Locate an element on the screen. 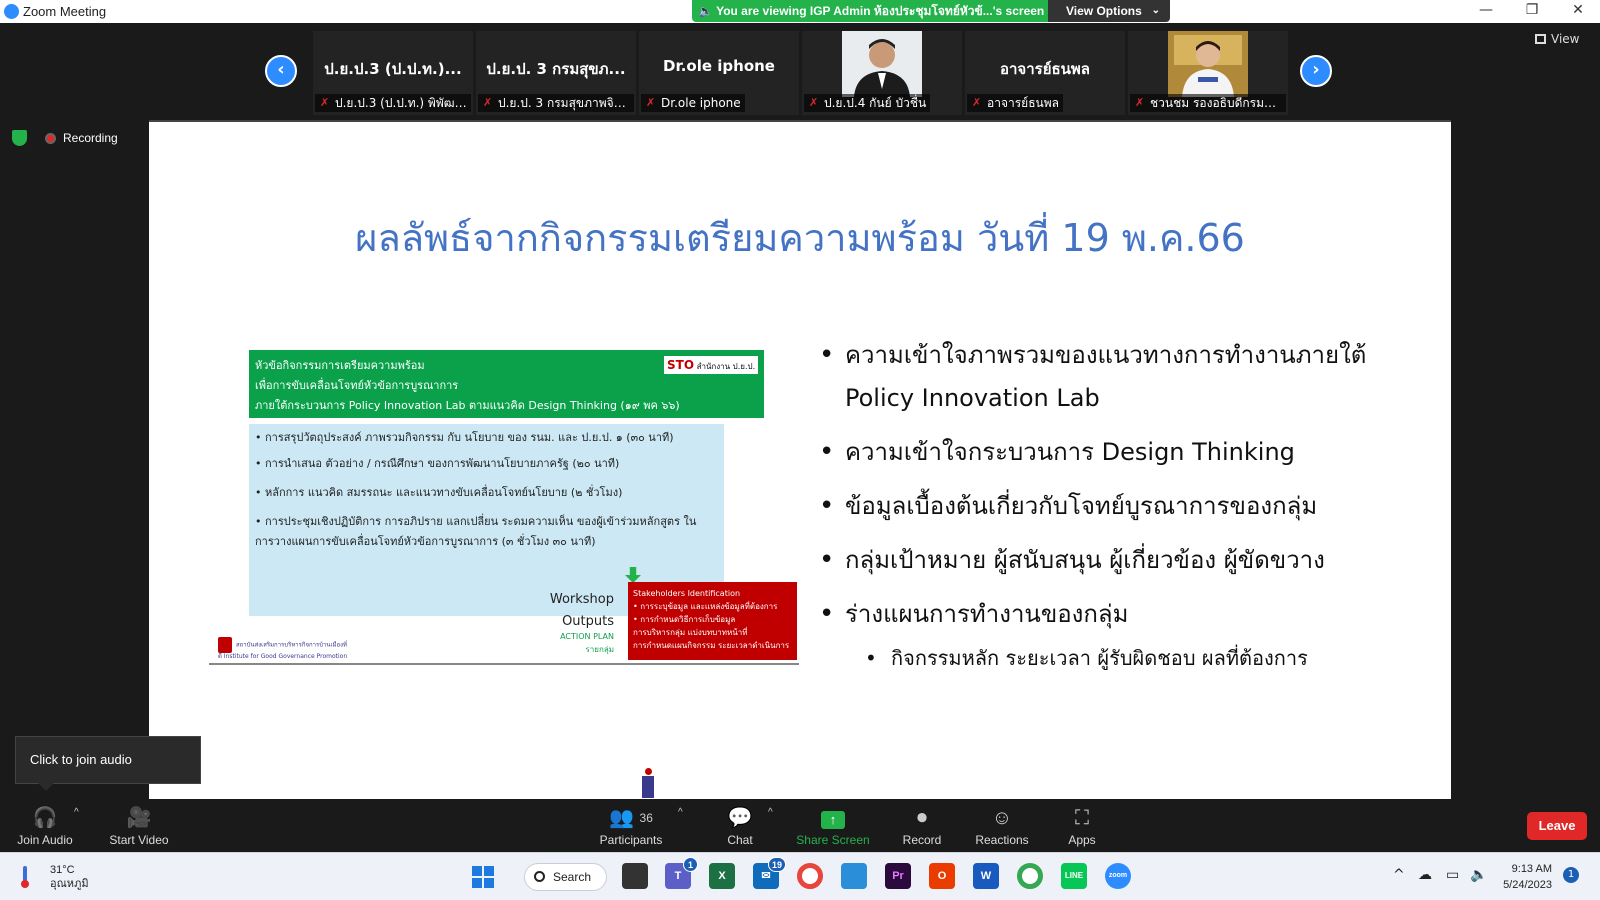 This screenshot has width=1600, height=900. office-icon: O is located at coordinates (942, 876).